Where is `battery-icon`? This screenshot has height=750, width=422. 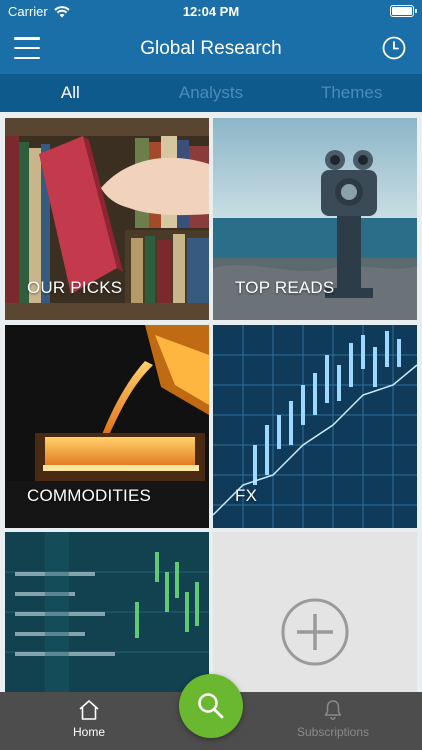 battery-icon is located at coordinates (403, 11).